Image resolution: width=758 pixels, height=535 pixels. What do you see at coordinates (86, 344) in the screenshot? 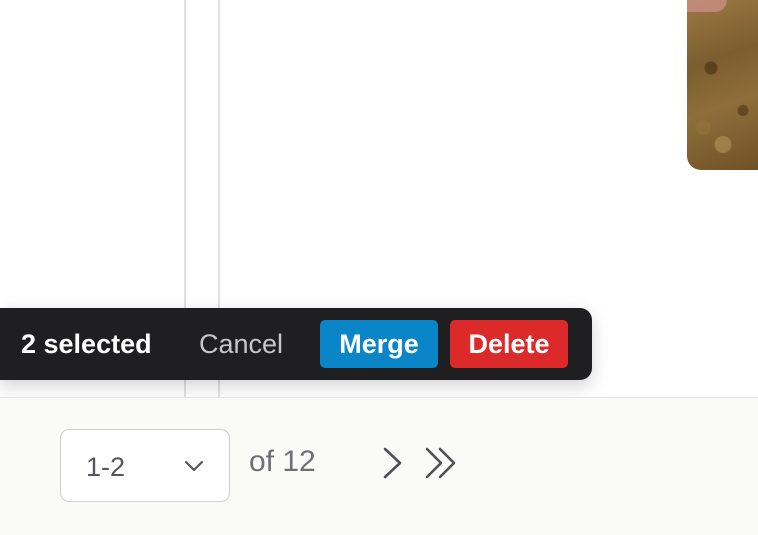
I see `selected-count: 2 selected` at bounding box center [86, 344].